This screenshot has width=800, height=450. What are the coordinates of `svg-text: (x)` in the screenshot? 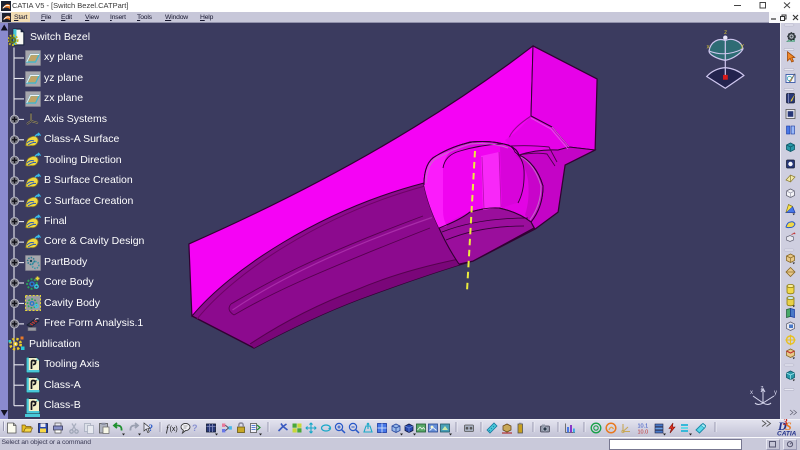 It's located at (174, 429).